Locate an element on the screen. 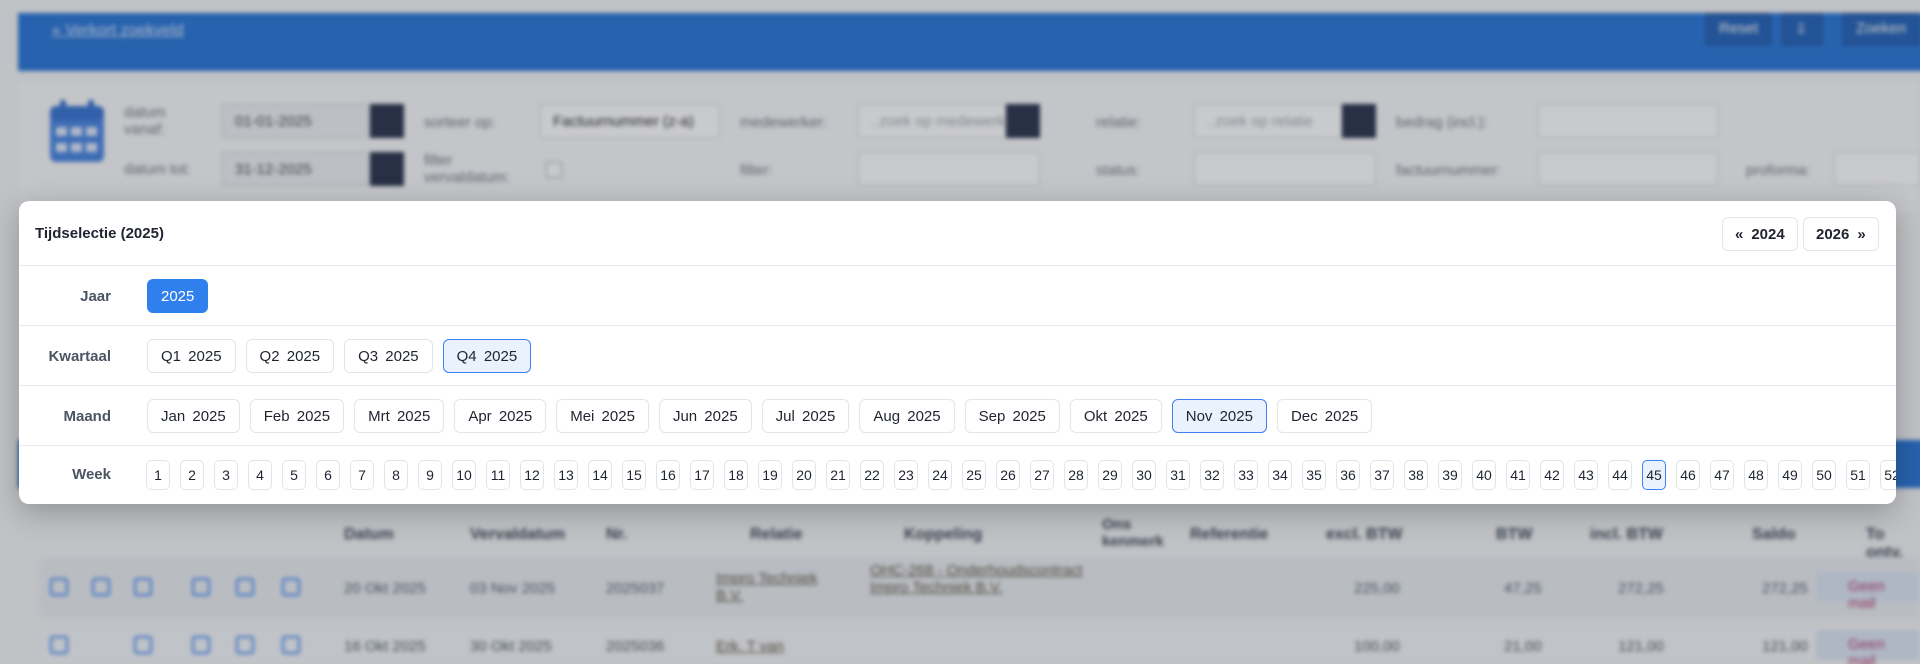 The image size is (1920, 664). month-chip-6: Jun 2025 is located at coordinates (705, 416).